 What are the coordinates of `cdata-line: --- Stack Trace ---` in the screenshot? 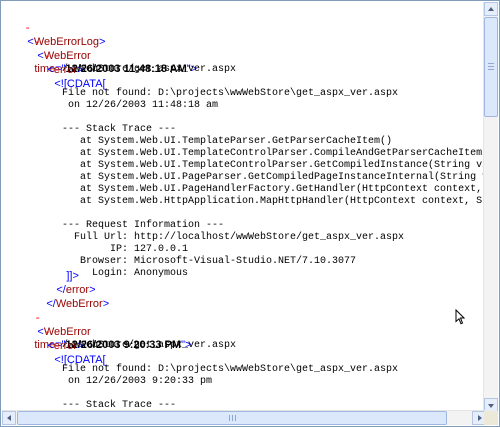 It's located at (119, 129).